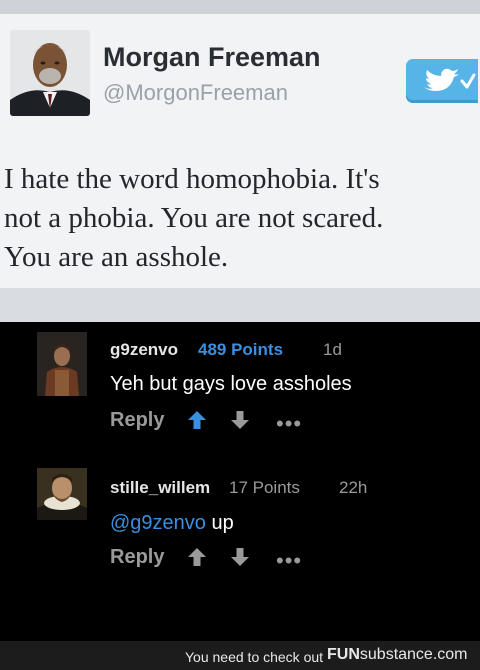 The height and width of the screenshot is (670, 480). I want to click on comment-username: stille_willem, so click(160, 488).